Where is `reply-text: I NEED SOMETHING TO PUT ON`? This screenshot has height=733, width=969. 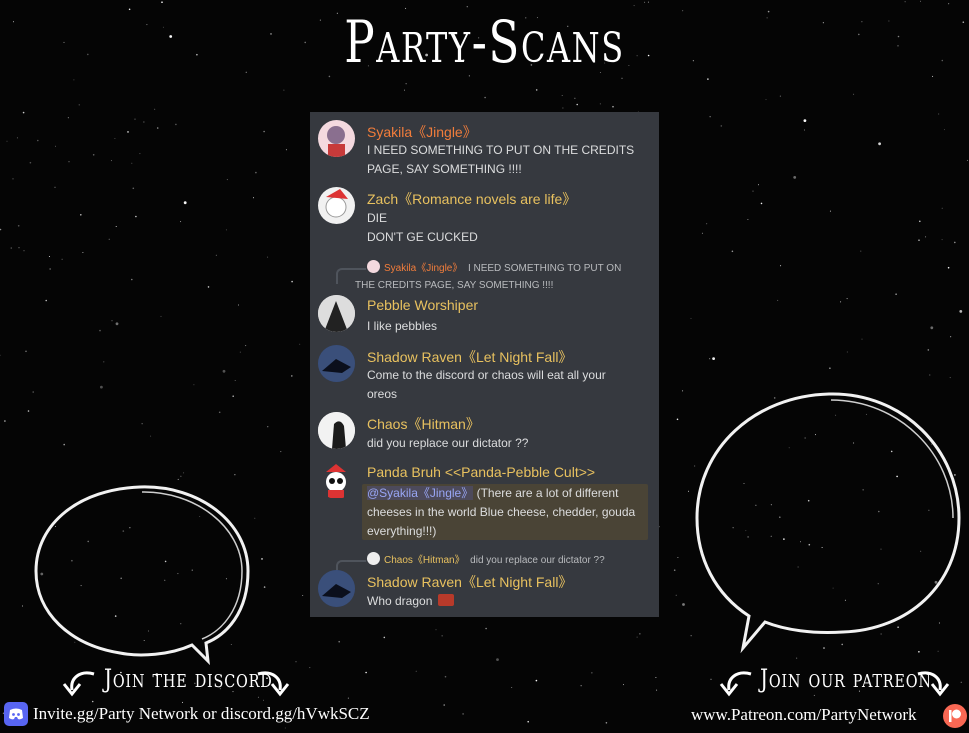 reply-text: I NEED SOMETHING TO PUT ON is located at coordinates (544, 268).